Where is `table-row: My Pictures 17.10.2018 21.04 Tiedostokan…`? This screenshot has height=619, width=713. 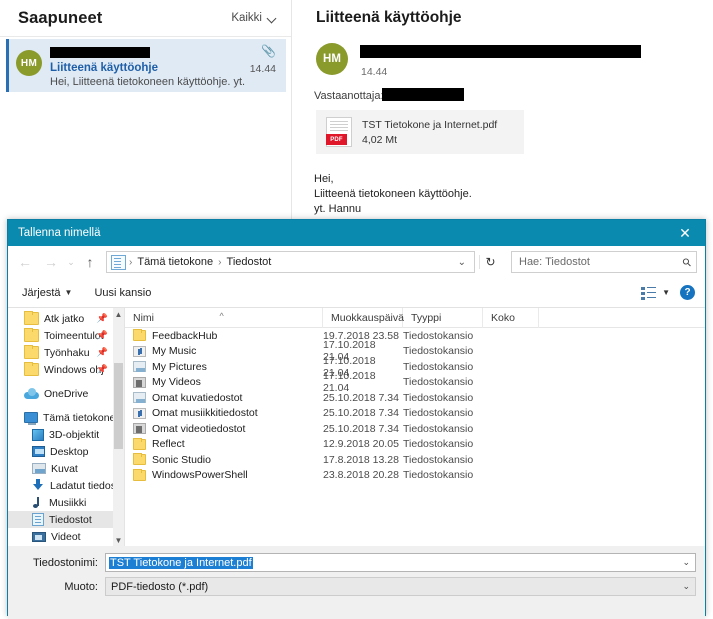 table-row: My Pictures 17.10.2018 21.04 Tiedostokan… is located at coordinates (415, 367).